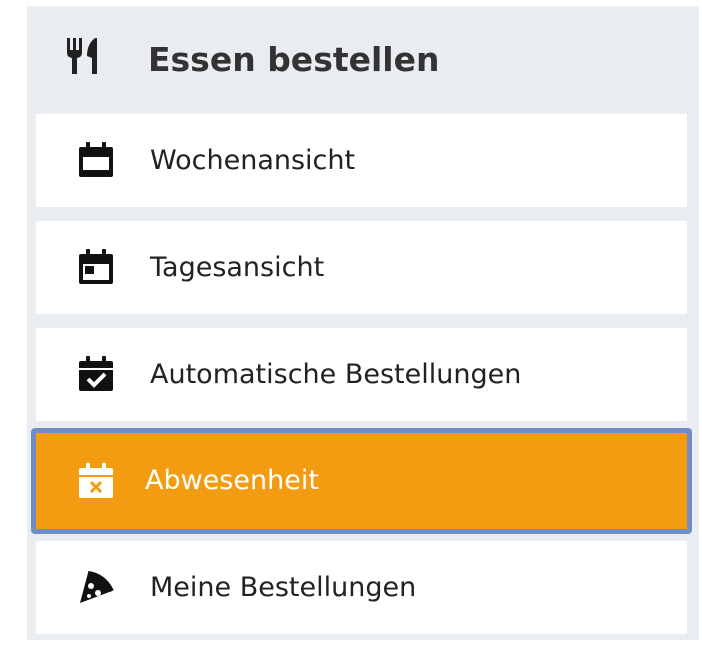 The height and width of the screenshot is (645, 702). I want to click on pizza-slice-icon, so click(96, 587).